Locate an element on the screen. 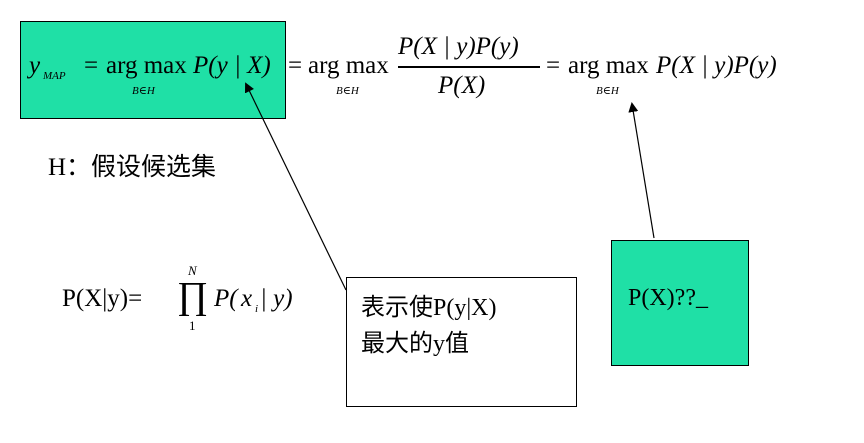 Image resolution: width=864 pixels, height=443 pixels. arrow-px-to-final-expression is located at coordinates (641, 170).